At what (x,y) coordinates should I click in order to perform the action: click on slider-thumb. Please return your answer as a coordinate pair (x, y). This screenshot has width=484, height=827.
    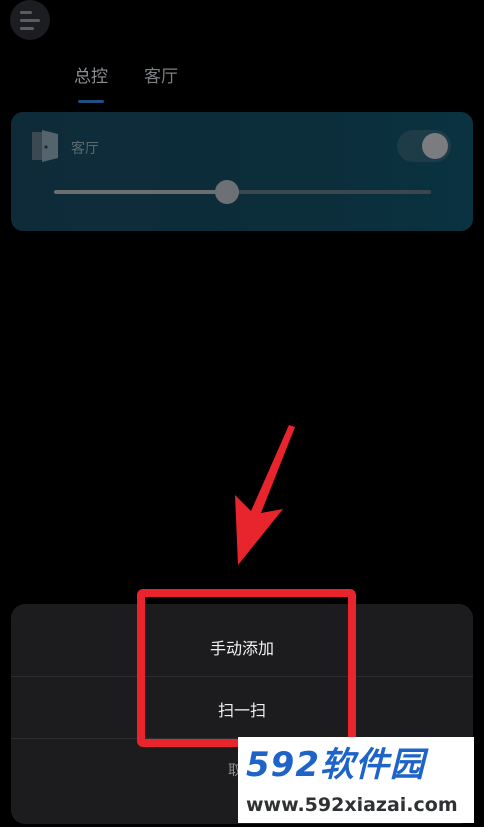
    Looking at the image, I should click on (227, 192).